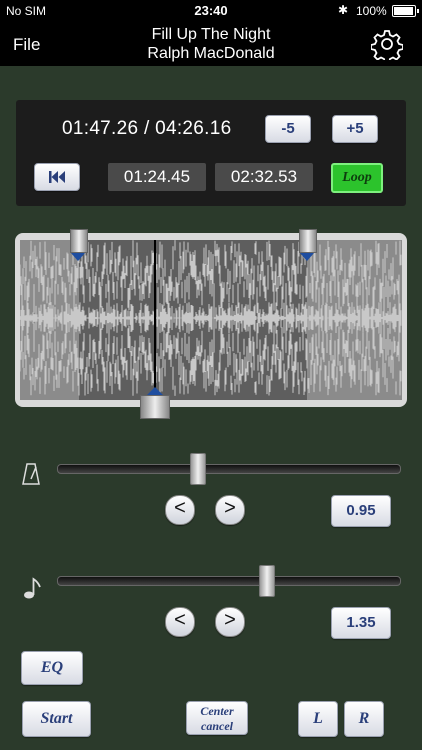  What do you see at coordinates (371, 11) in the screenshot?
I see `battery-percent: 100%` at bounding box center [371, 11].